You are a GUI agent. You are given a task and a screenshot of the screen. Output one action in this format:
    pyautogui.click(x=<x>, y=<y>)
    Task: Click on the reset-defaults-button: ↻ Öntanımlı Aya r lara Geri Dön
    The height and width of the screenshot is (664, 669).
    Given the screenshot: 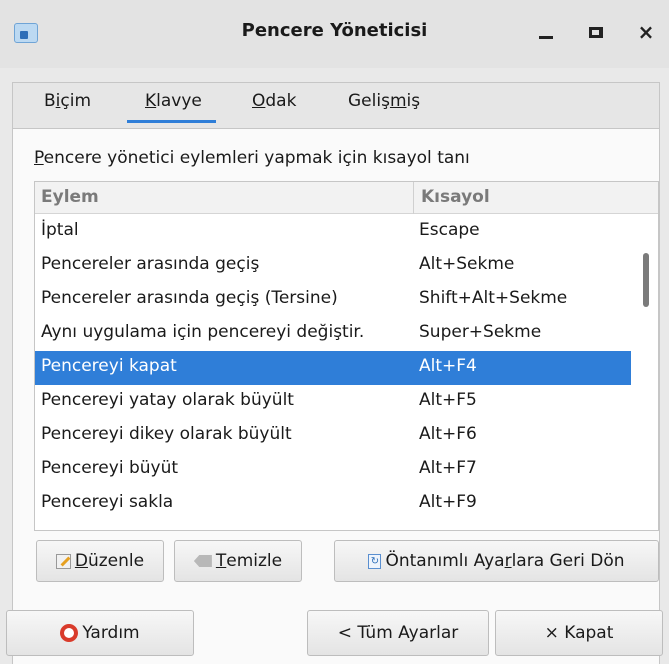 What is the action you would take?
    pyautogui.click(x=496, y=561)
    